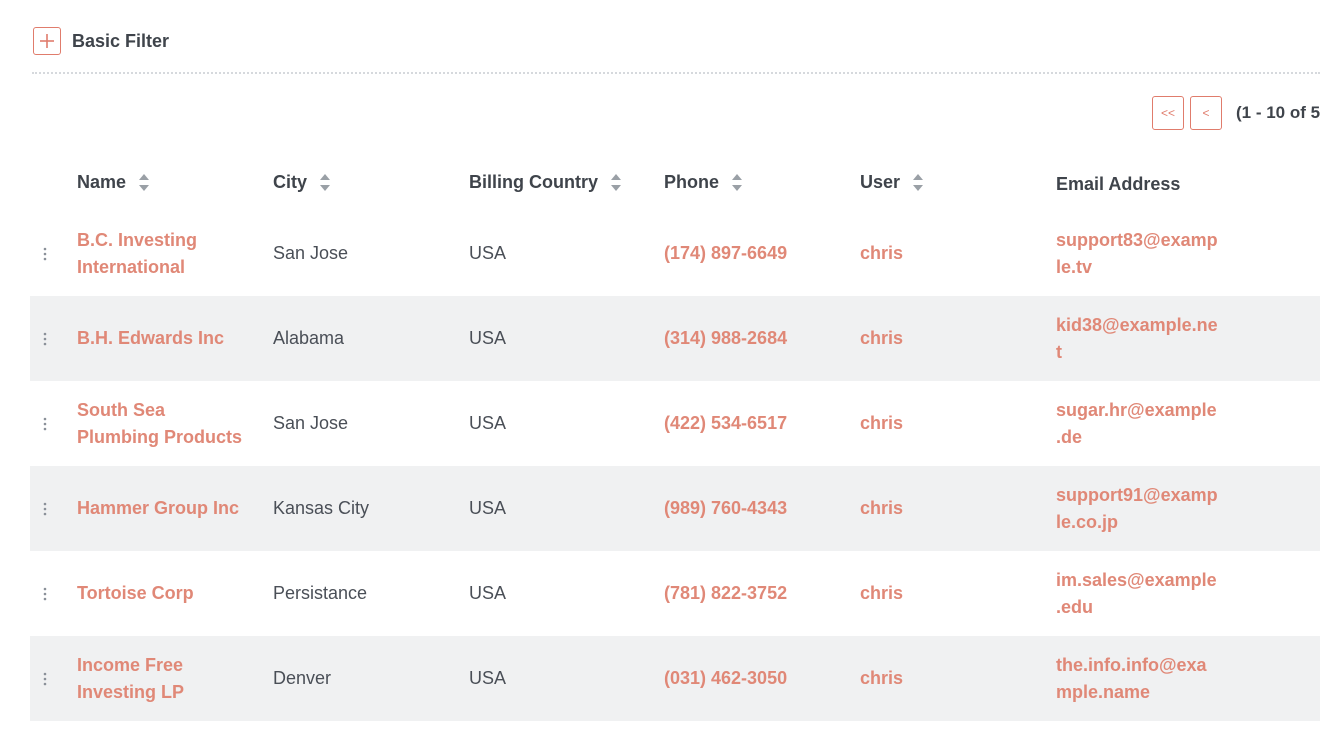 The width and height of the screenshot is (1320, 732). Describe the element at coordinates (1278, 112) in the screenshot. I see `page-range-info: (1 - 10 of 5` at that location.